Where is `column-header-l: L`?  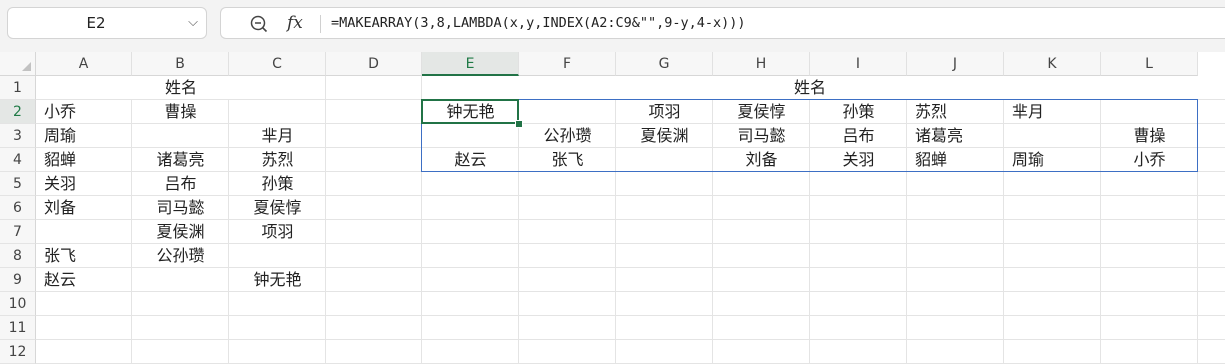
column-header-l: L is located at coordinates (1149, 64).